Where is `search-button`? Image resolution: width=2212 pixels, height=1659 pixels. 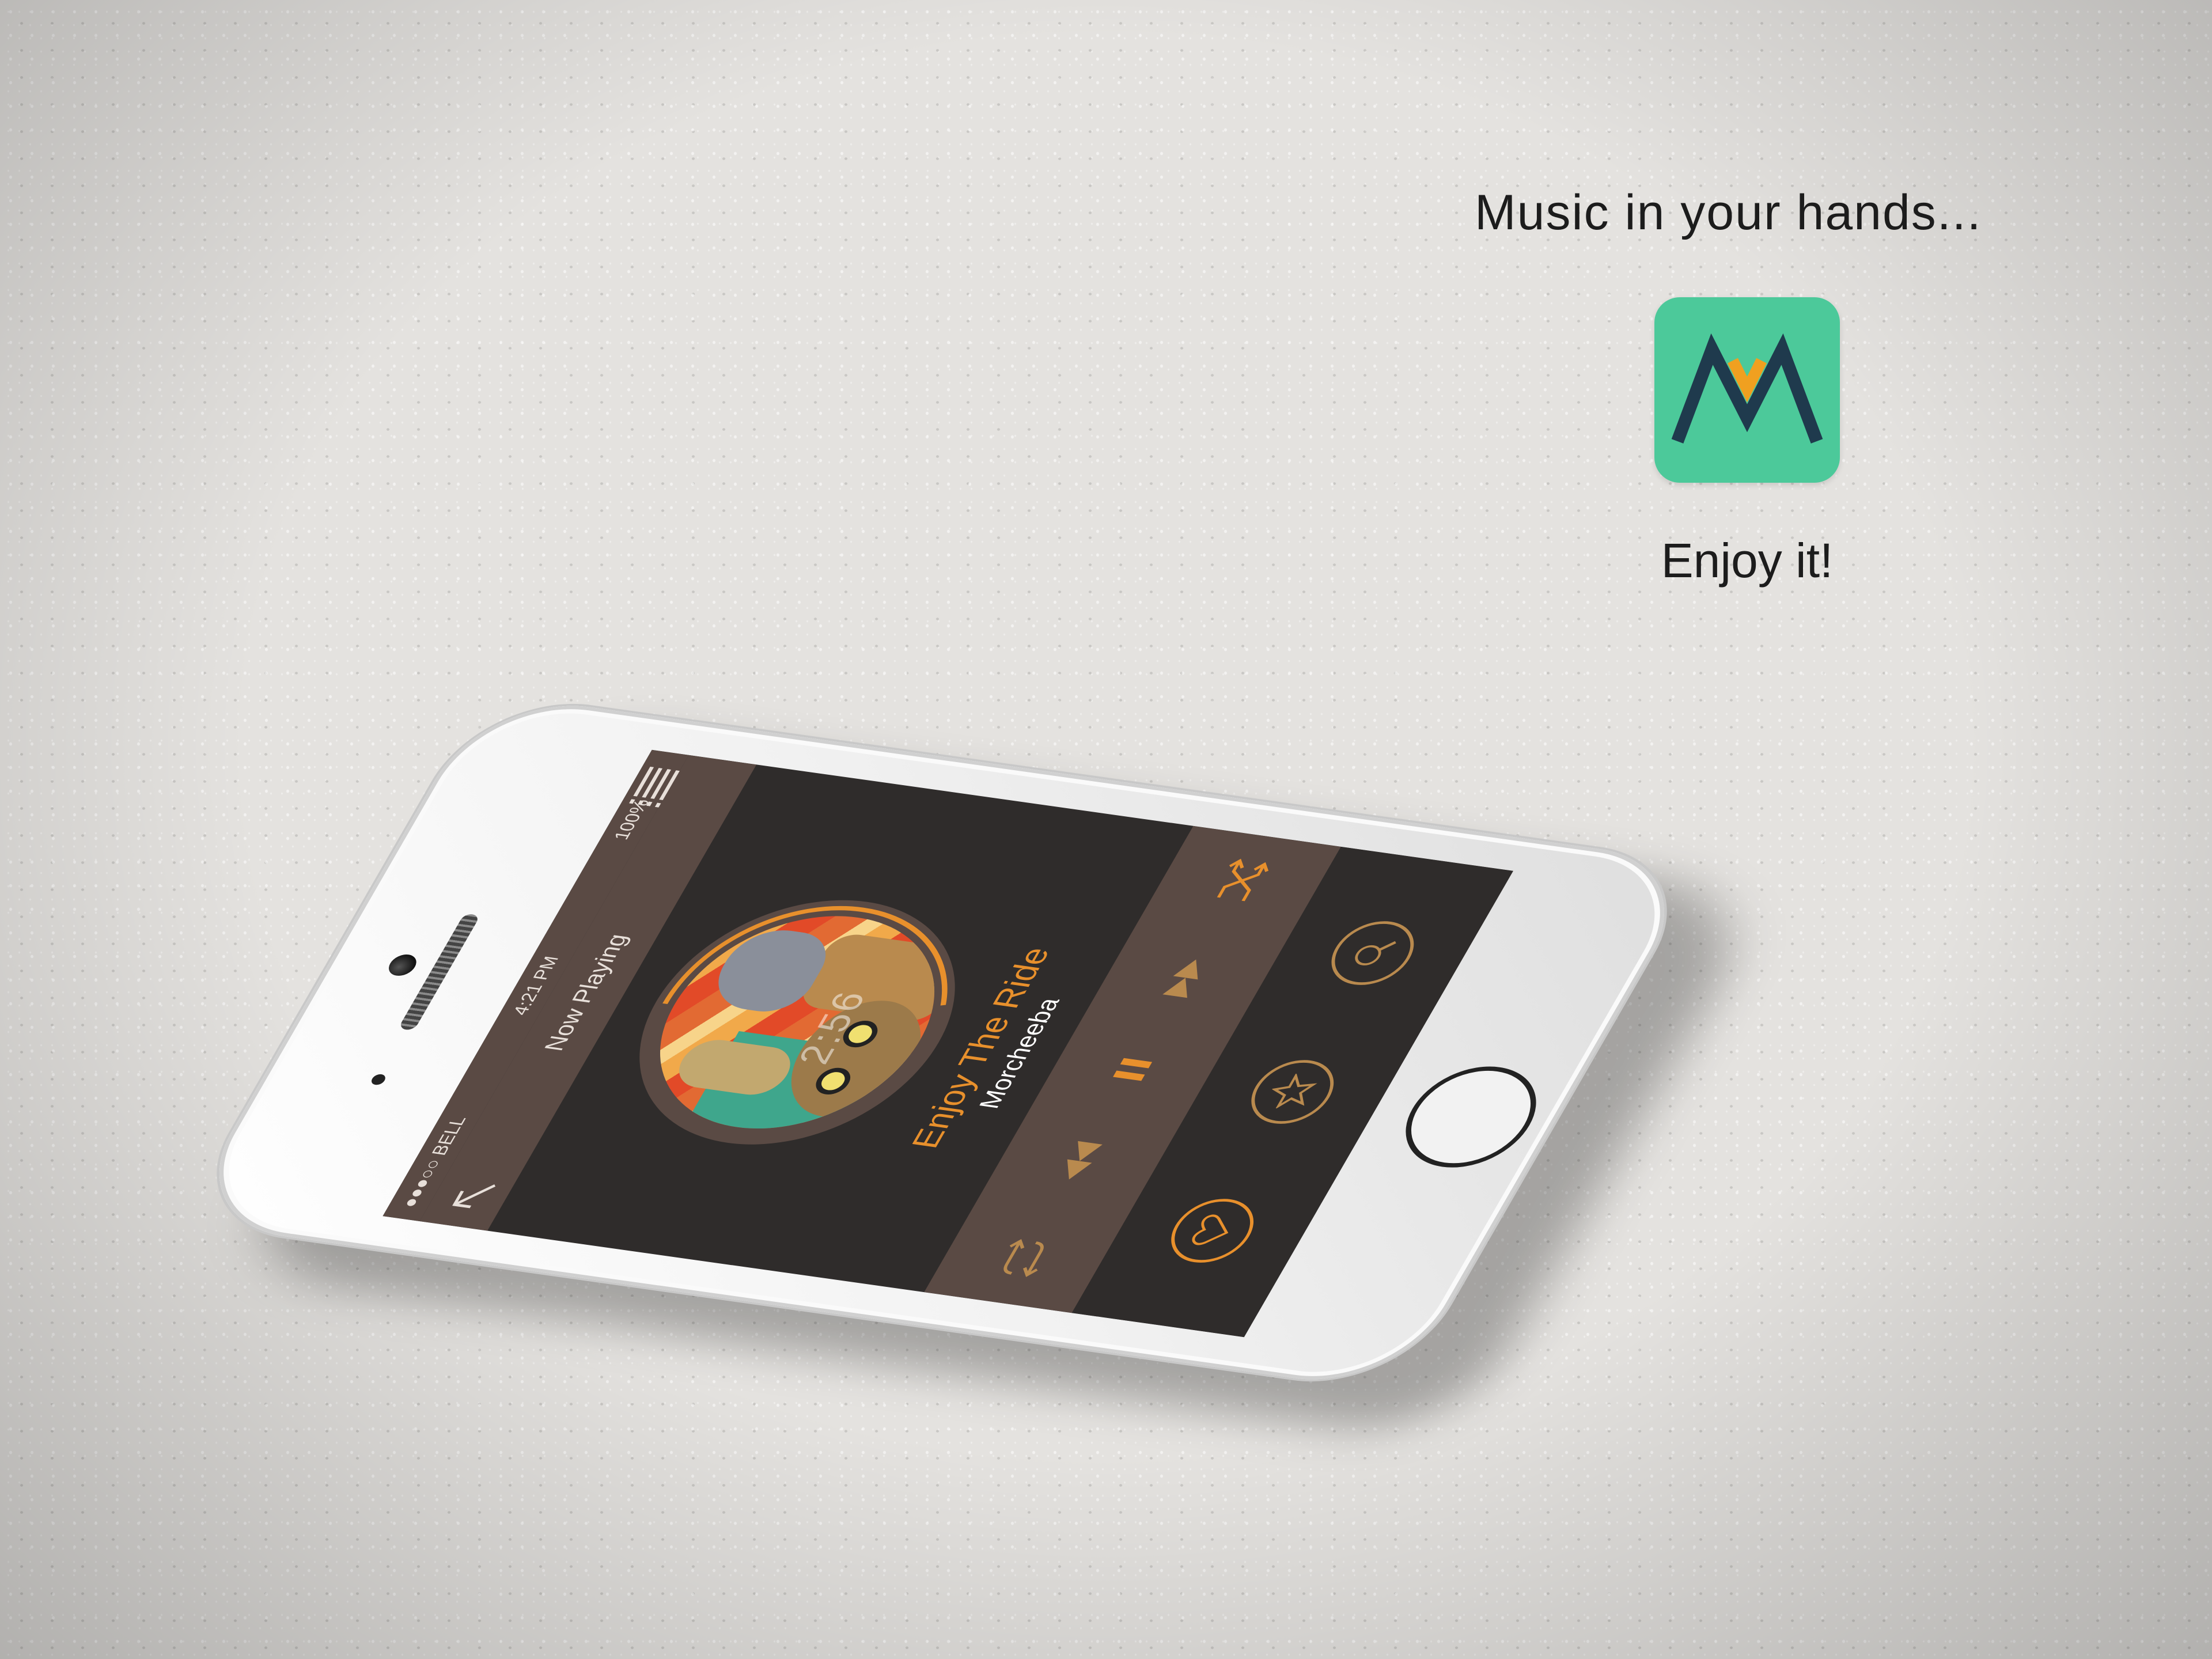
search-button is located at coordinates (1372, 953).